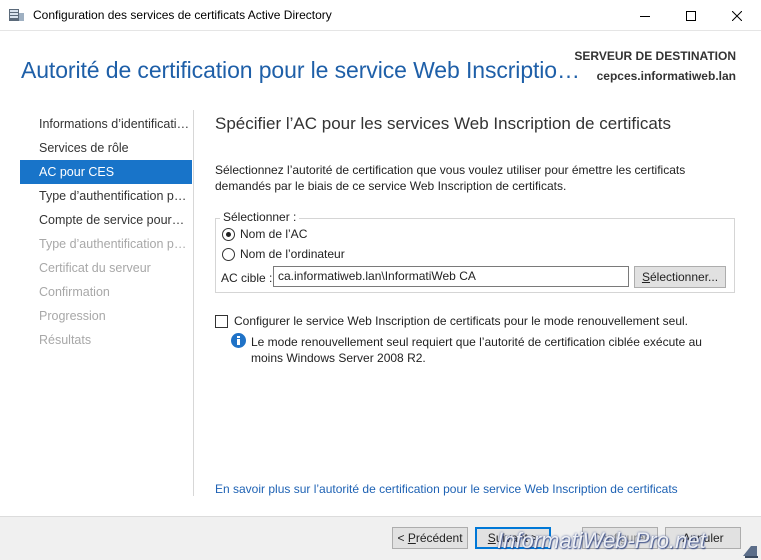  I want to click on minimize-icon, so click(645, 16).